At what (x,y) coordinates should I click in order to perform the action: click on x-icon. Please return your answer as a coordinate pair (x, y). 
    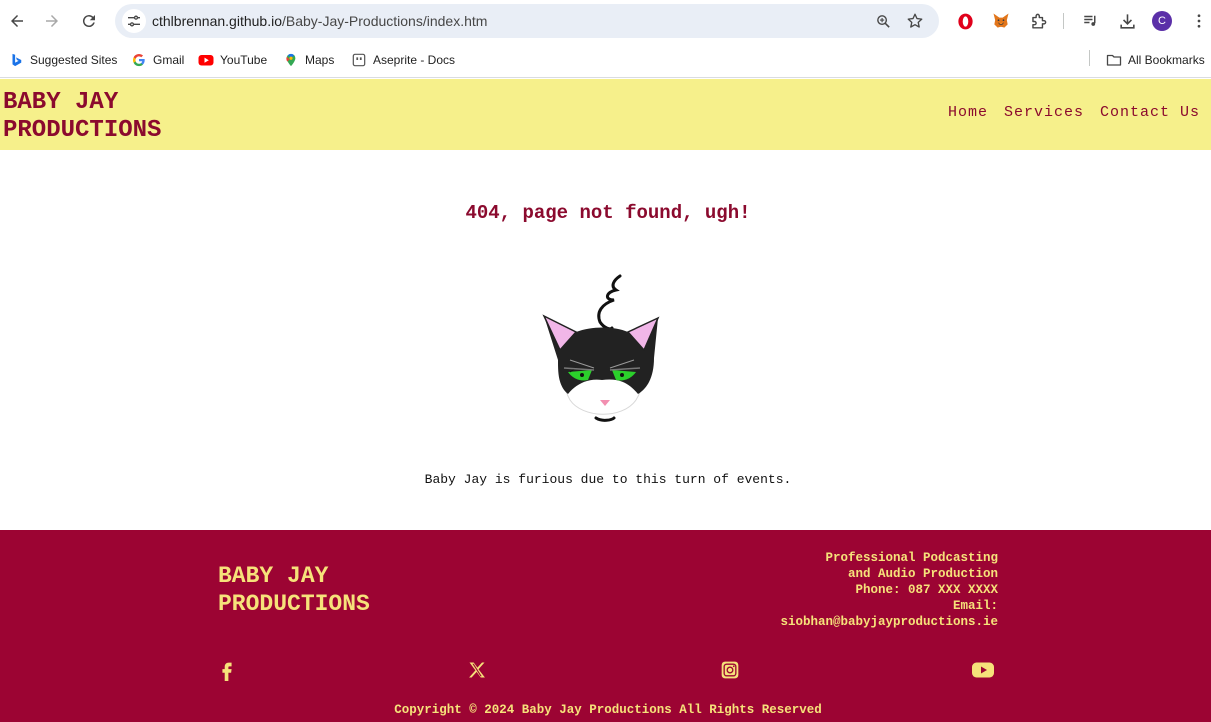
    Looking at the image, I should click on (477, 670).